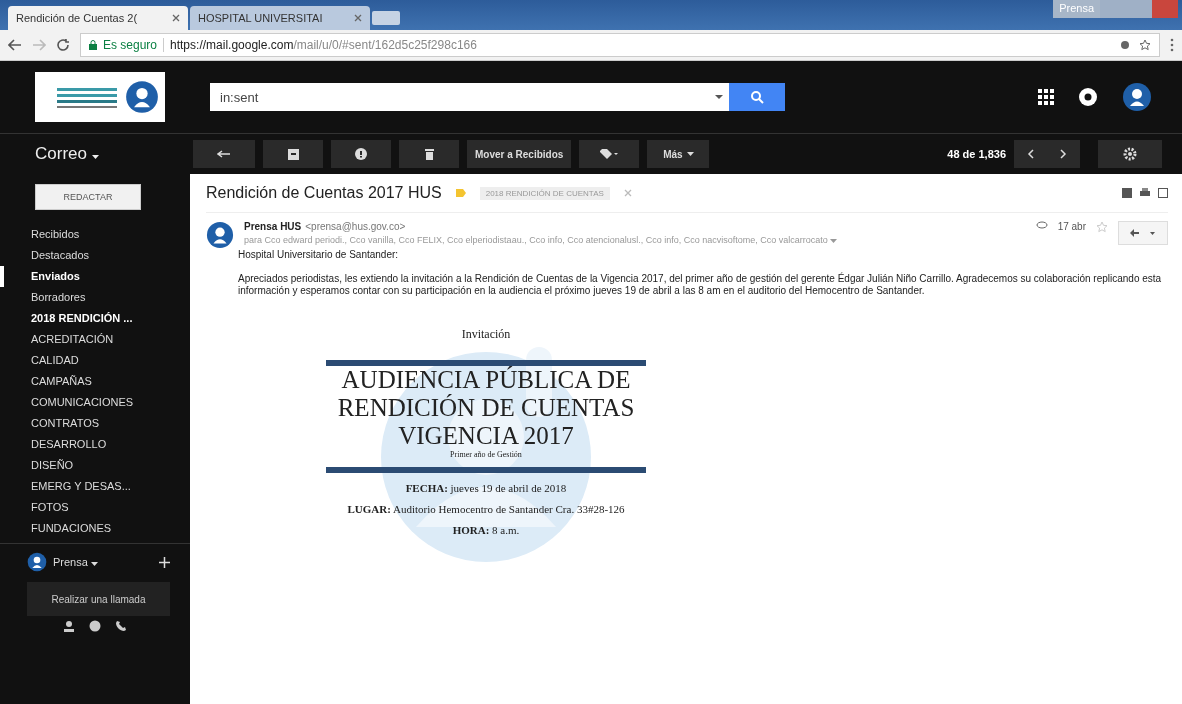 The image size is (1182, 704). I want to click on sidebar-item: Recibidos, so click(95, 234).